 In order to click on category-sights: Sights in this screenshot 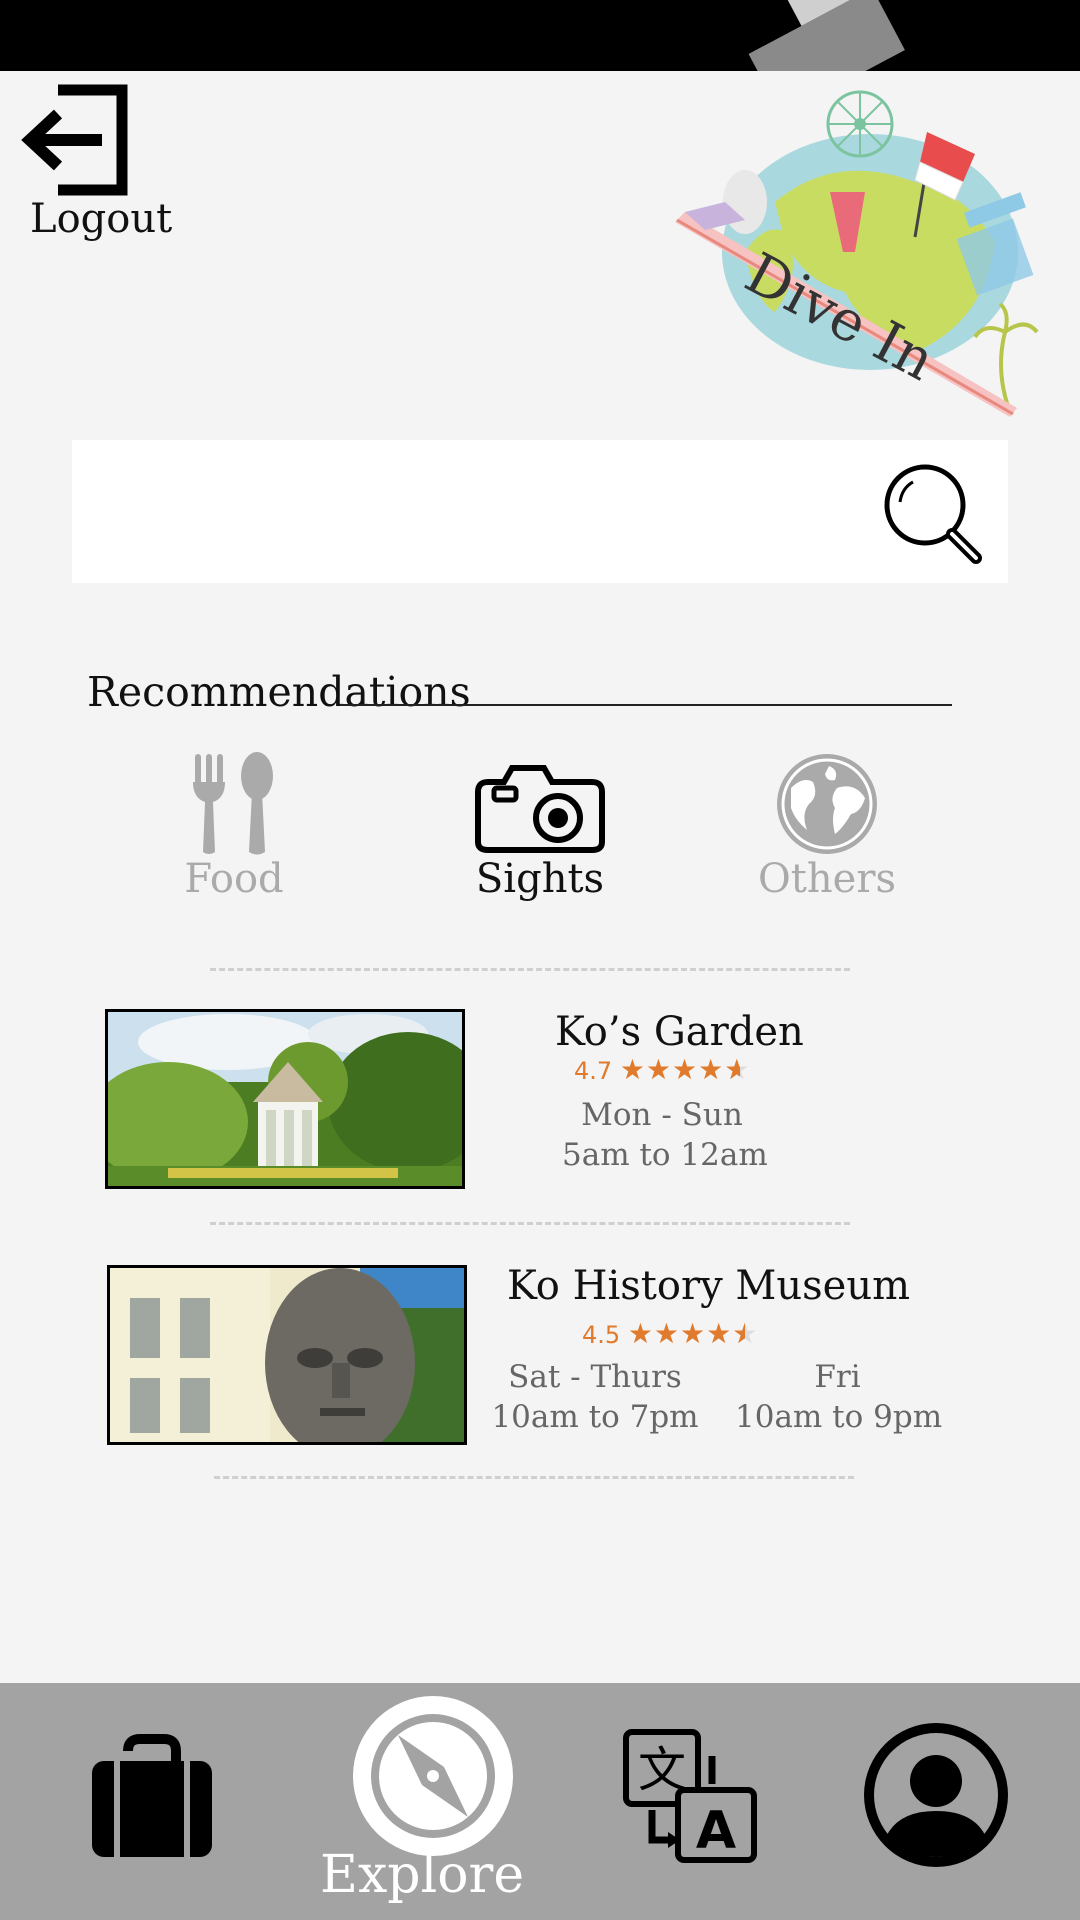, I will do `click(540, 829)`.